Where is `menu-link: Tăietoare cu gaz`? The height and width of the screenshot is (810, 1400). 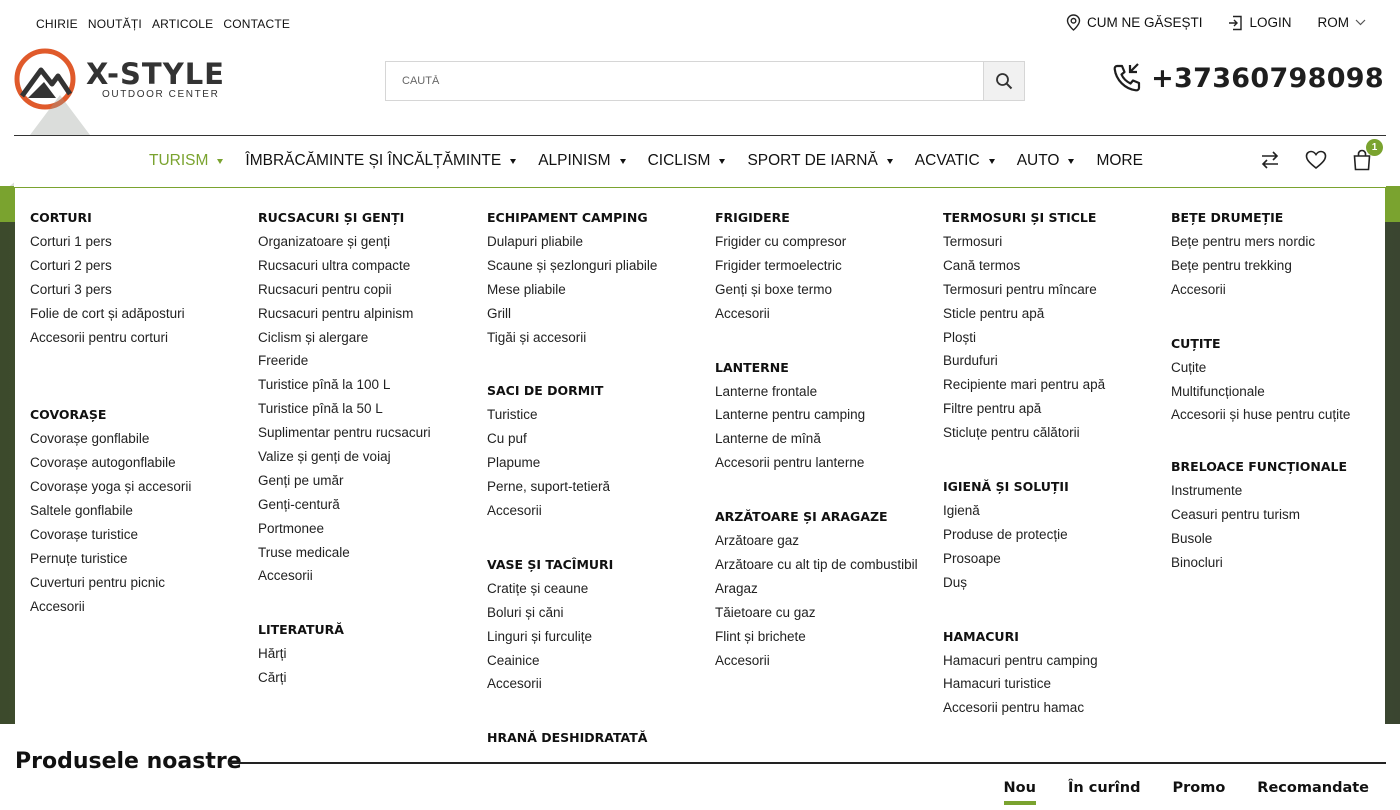 menu-link: Tăietoare cu gaz is located at coordinates (816, 613).